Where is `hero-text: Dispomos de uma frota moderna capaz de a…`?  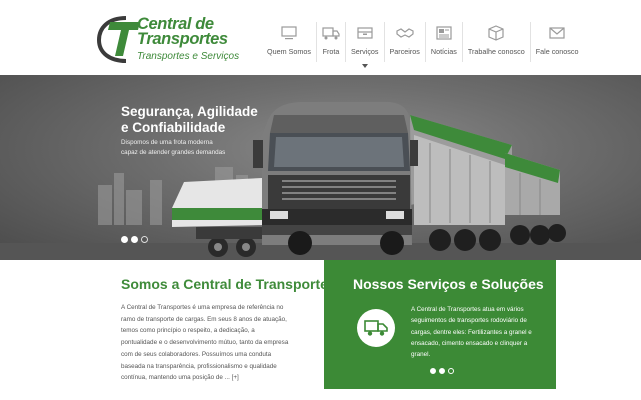 hero-text: Dispomos de uma frota moderna capaz de a… is located at coordinates (173, 147).